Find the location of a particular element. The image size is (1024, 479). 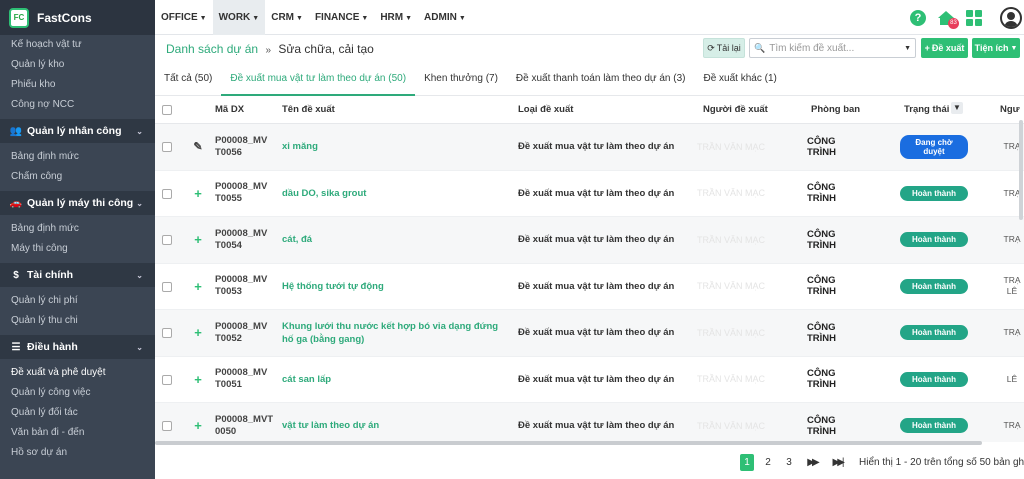

search-input is located at coordinates (839, 48).